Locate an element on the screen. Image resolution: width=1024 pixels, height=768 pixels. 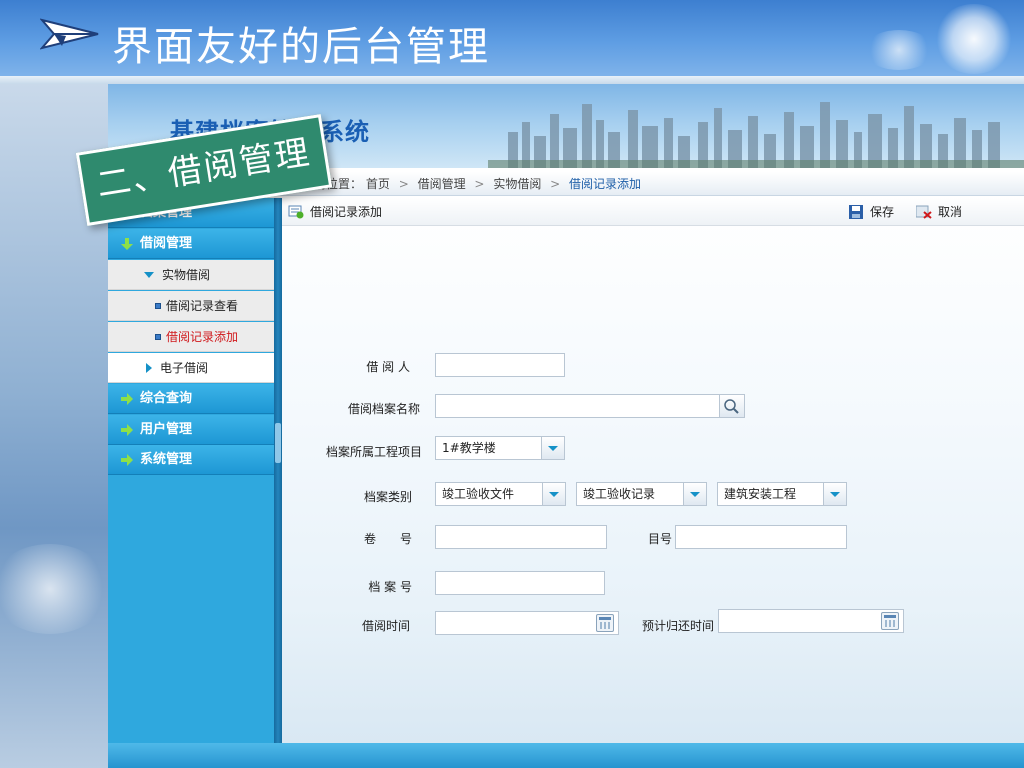
save-button-label: 保存 is located at coordinates (882, 212).